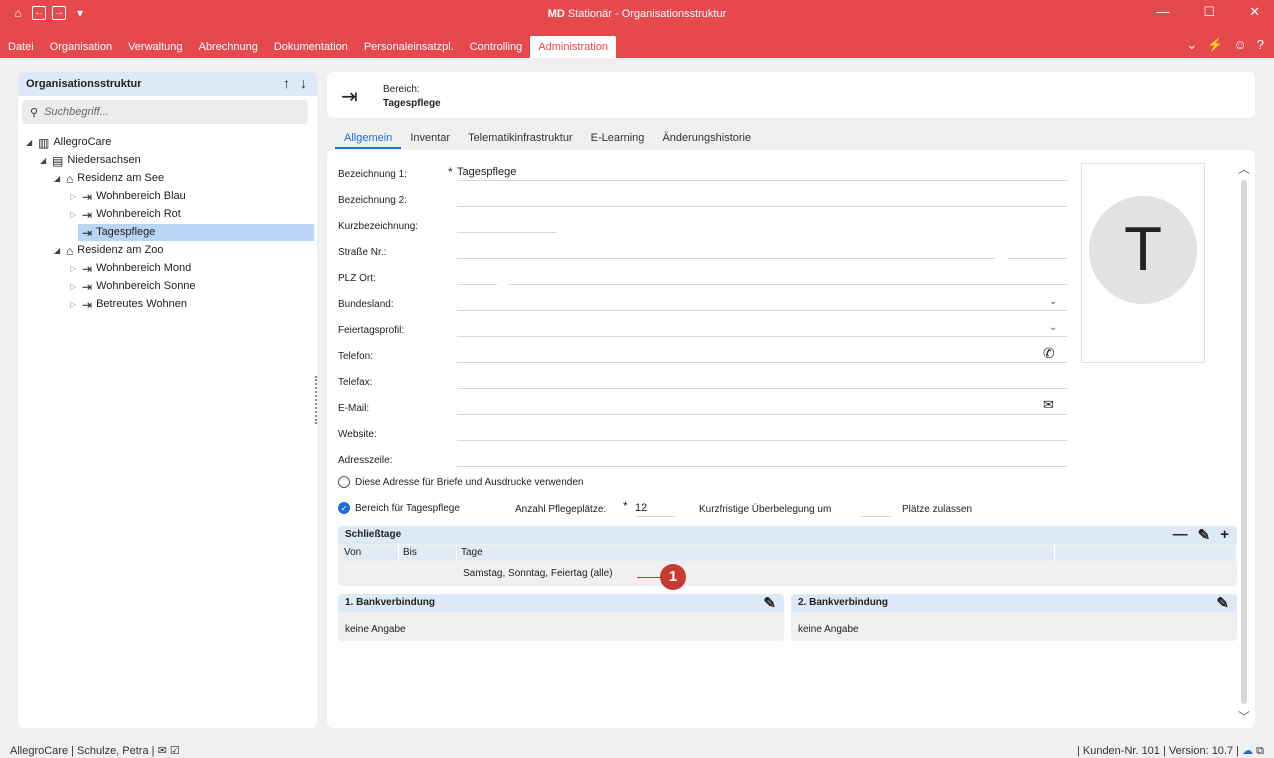 This screenshot has width=1274, height=758. Describe the element at coordinates (1037, 250) in the screenshot. I see `hausnummer-field` at that location.